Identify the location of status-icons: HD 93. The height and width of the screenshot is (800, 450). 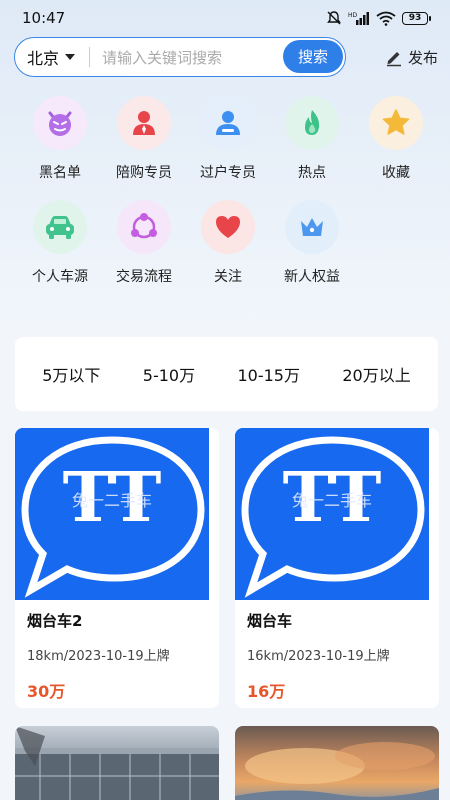
(378, 18).